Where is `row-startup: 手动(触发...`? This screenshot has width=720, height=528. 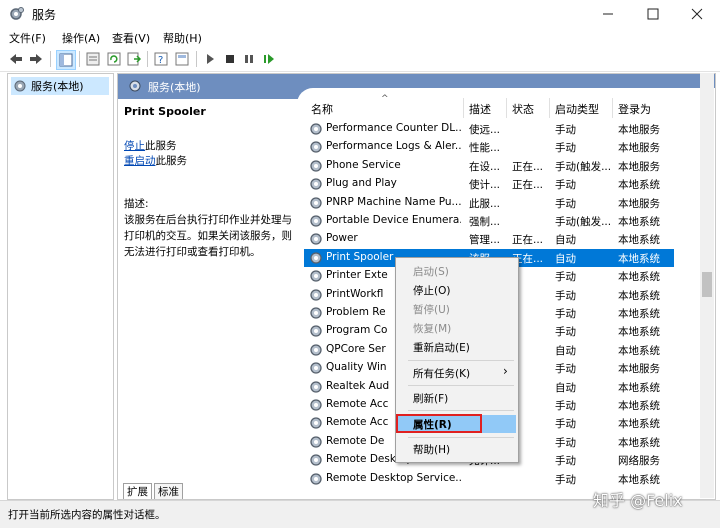
row-startup: 手动(触发... is located at coordinates (583, 166).